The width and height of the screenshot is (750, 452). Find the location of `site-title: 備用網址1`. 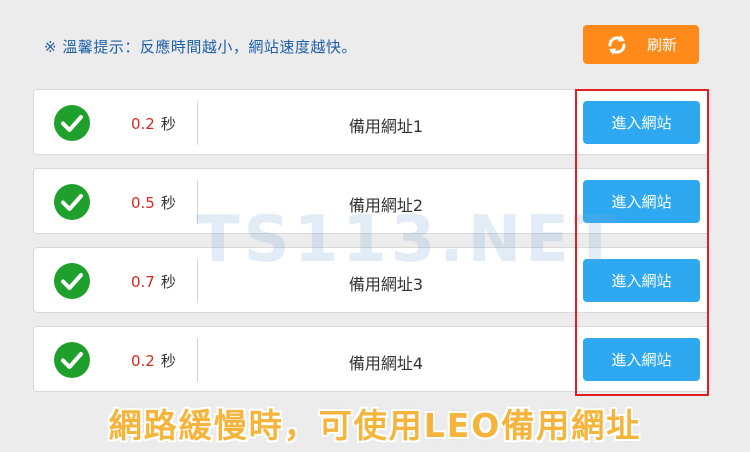

site-title: 備用網址1 is located at coordinates (386, 126).